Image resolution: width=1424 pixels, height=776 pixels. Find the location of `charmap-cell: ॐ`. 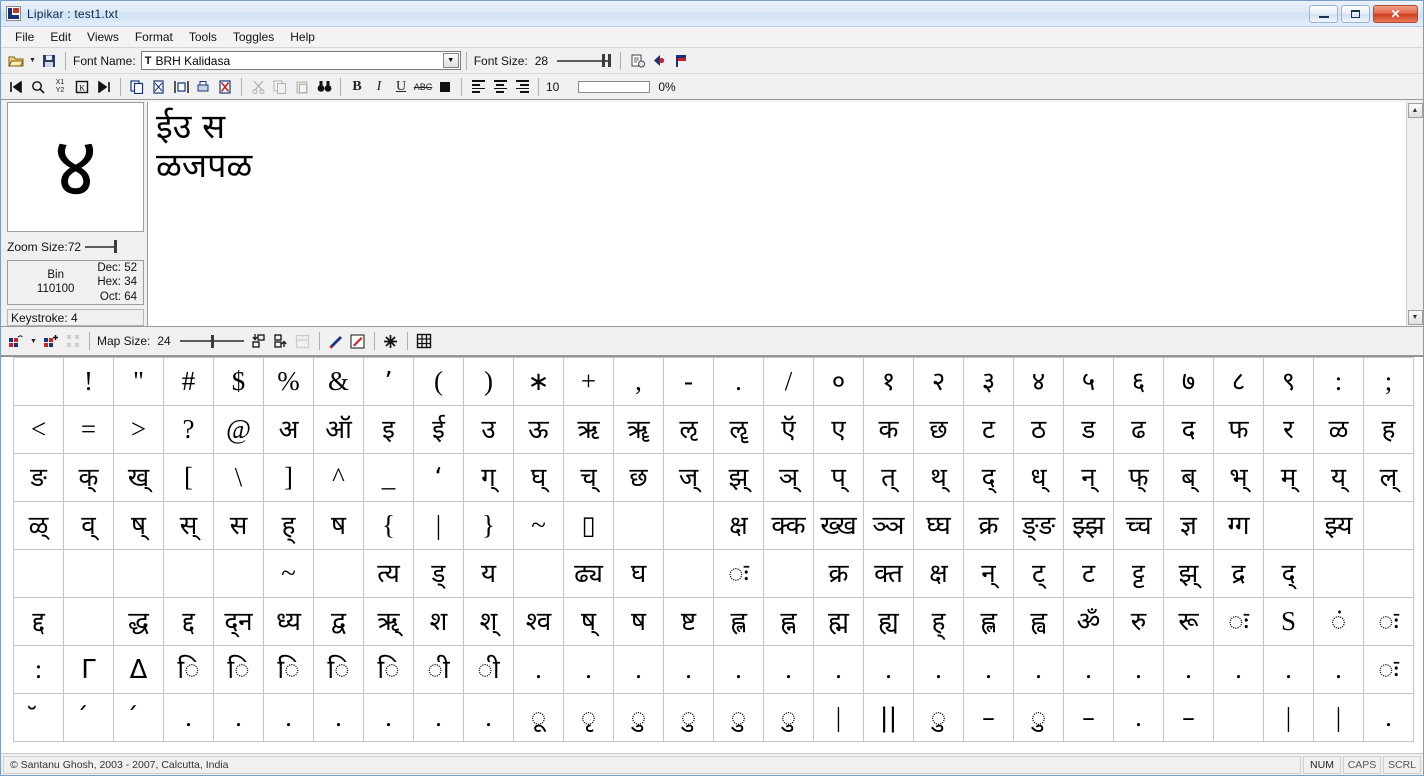

charmap-cell: ॐ is located at coordinates (1088, 621).